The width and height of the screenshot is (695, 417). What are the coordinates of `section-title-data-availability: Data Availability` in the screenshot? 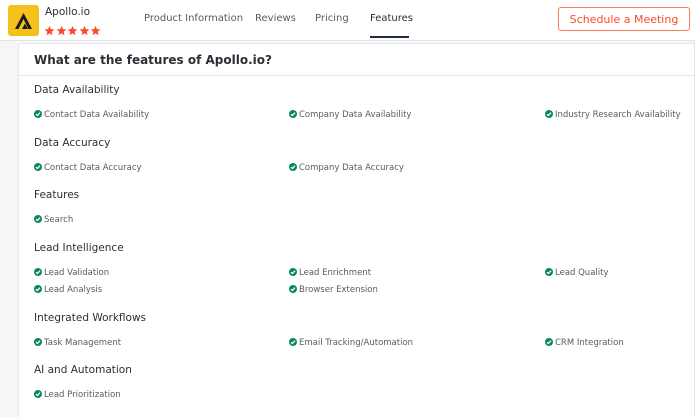 It's located at (77, 90).